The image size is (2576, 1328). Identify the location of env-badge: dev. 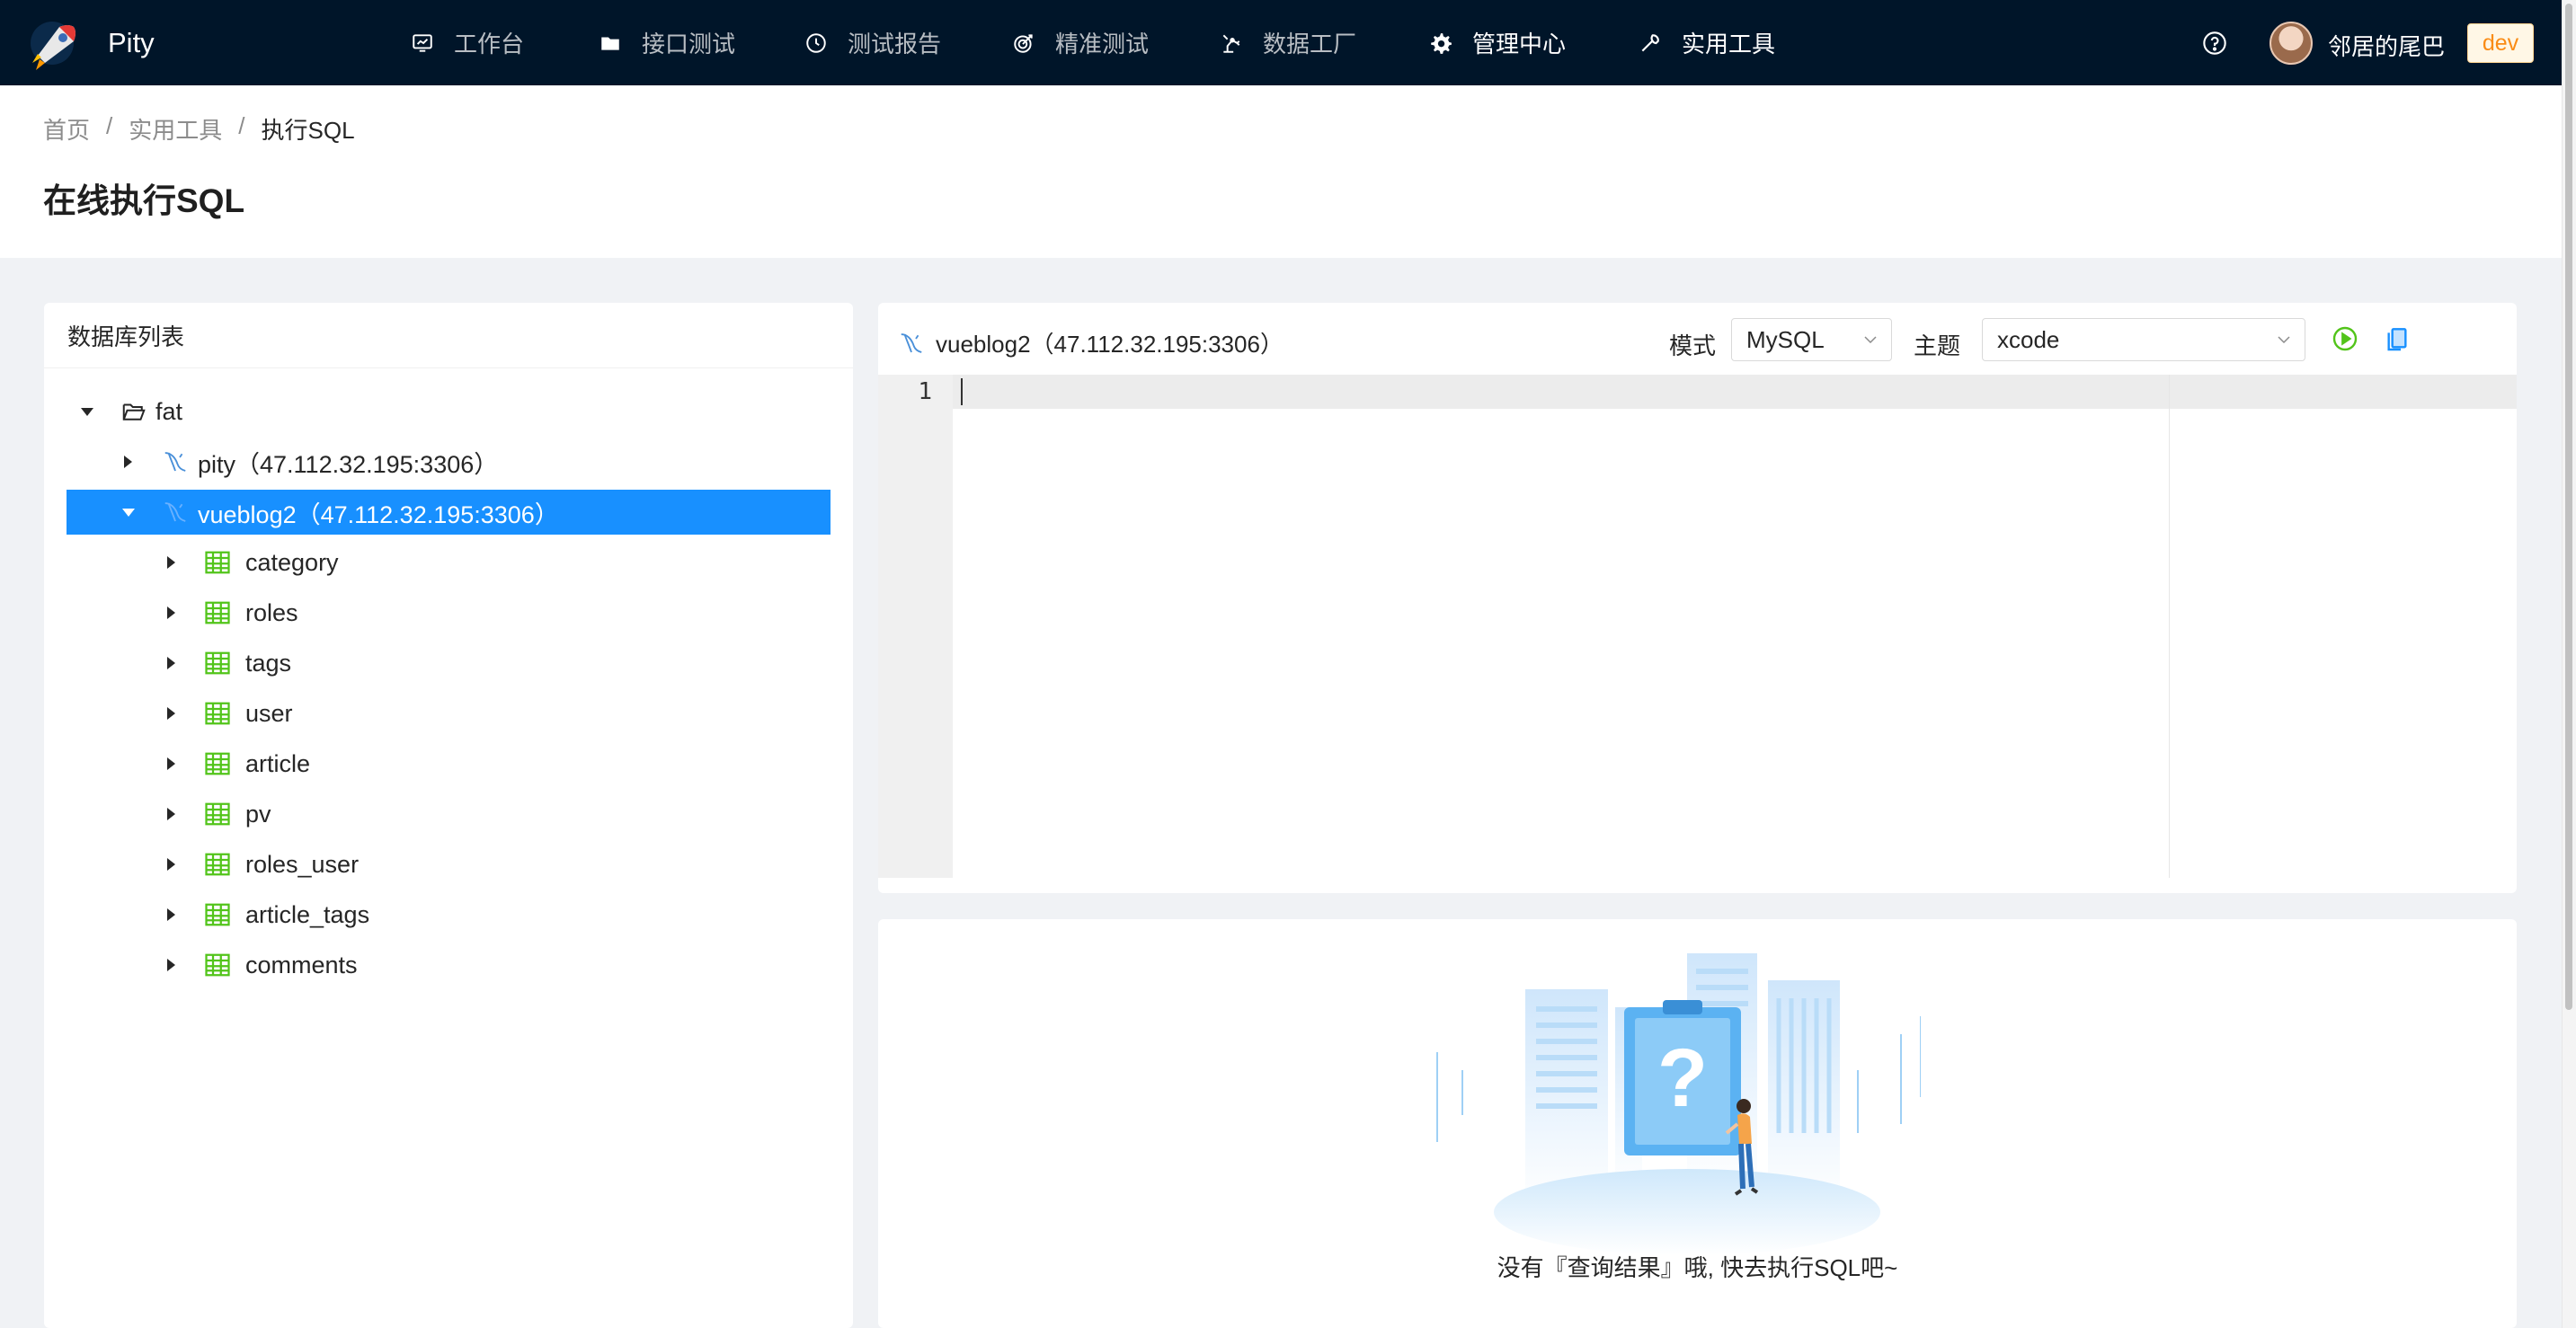
(2500, 43).